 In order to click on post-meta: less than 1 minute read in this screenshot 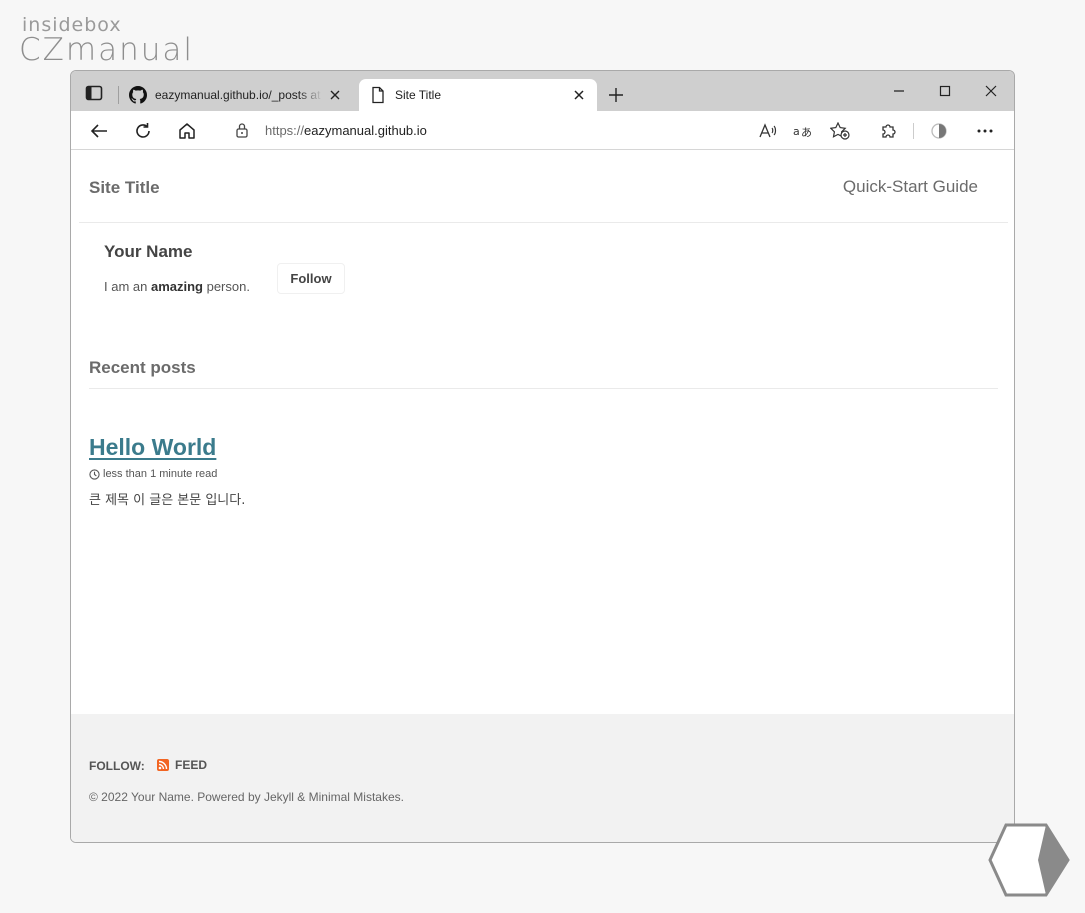, I will do `click(153, 474)`.